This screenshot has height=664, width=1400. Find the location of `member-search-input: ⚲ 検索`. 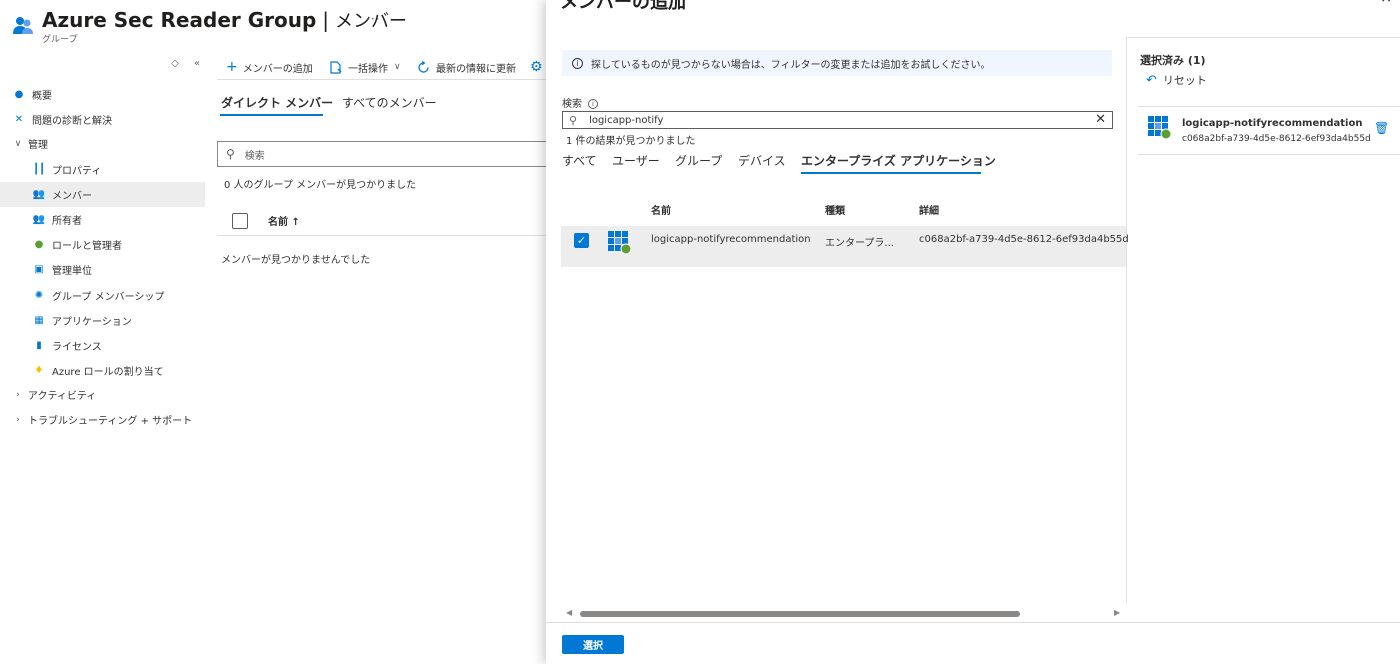

member-search-input: ⚲ 検索 is located at coordinates (382, 154).